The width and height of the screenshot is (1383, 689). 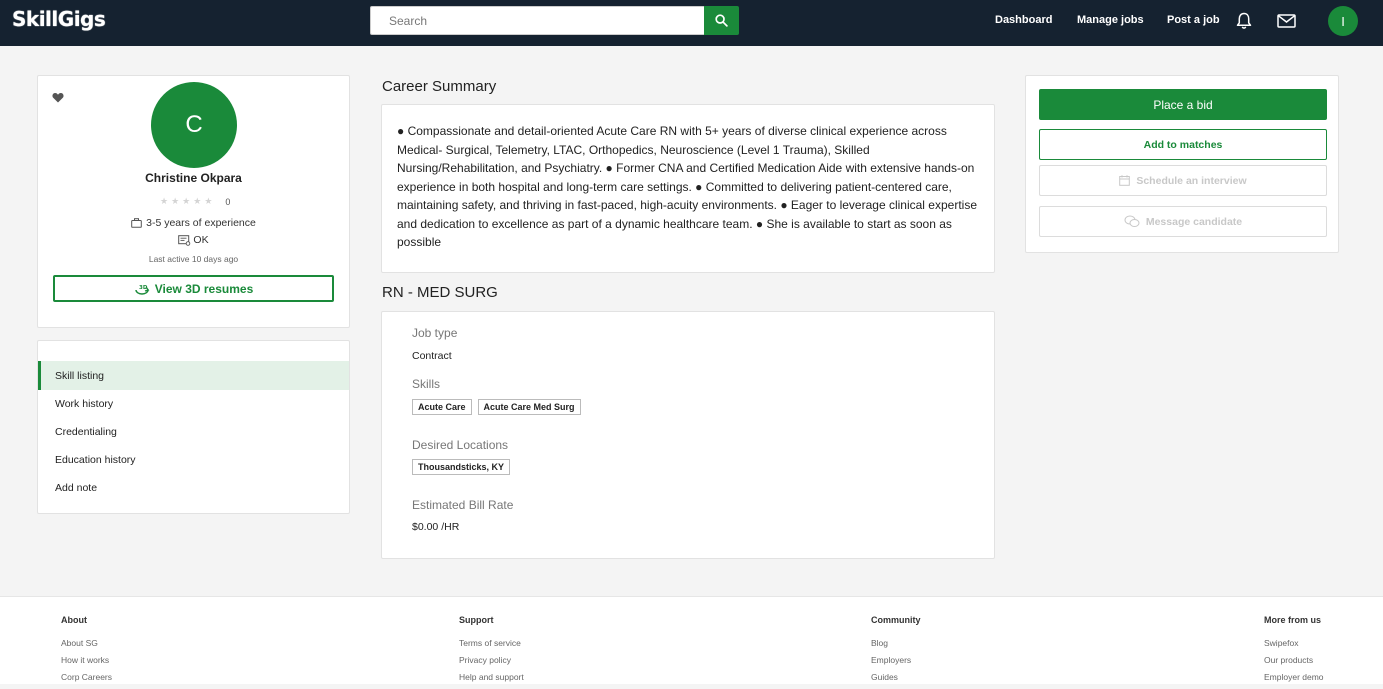 What do you see at coordinates (194, 125) in the screenshot?
I see `candidate-avatar: C` at bounding box center [194, 125].